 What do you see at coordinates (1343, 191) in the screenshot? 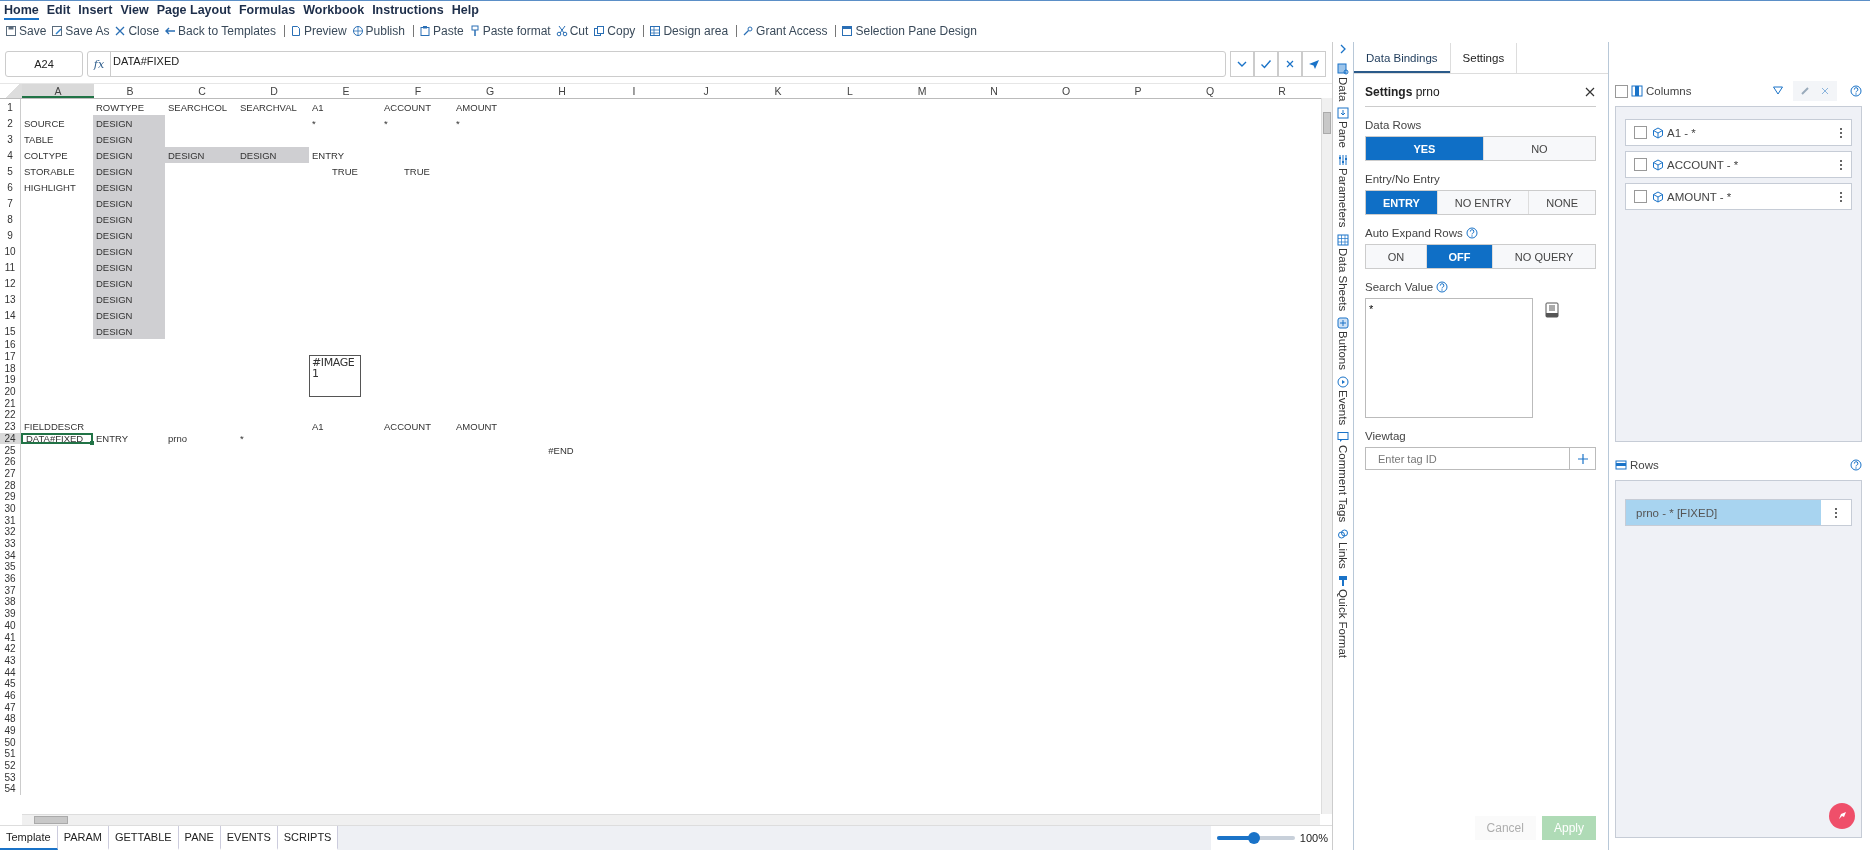
I see `side-tab: Parameters` at bounding box center [1343, 191].